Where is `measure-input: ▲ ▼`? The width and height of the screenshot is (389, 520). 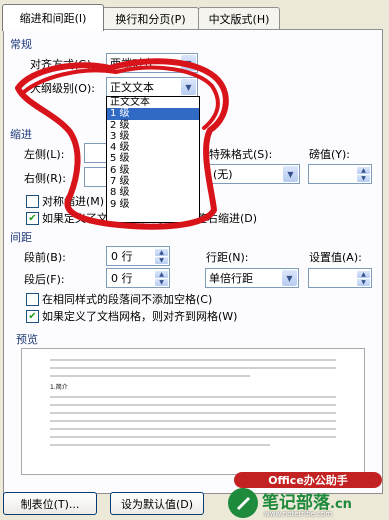 measure-input: ▲ ▼ is located at coordinates (340, 174).